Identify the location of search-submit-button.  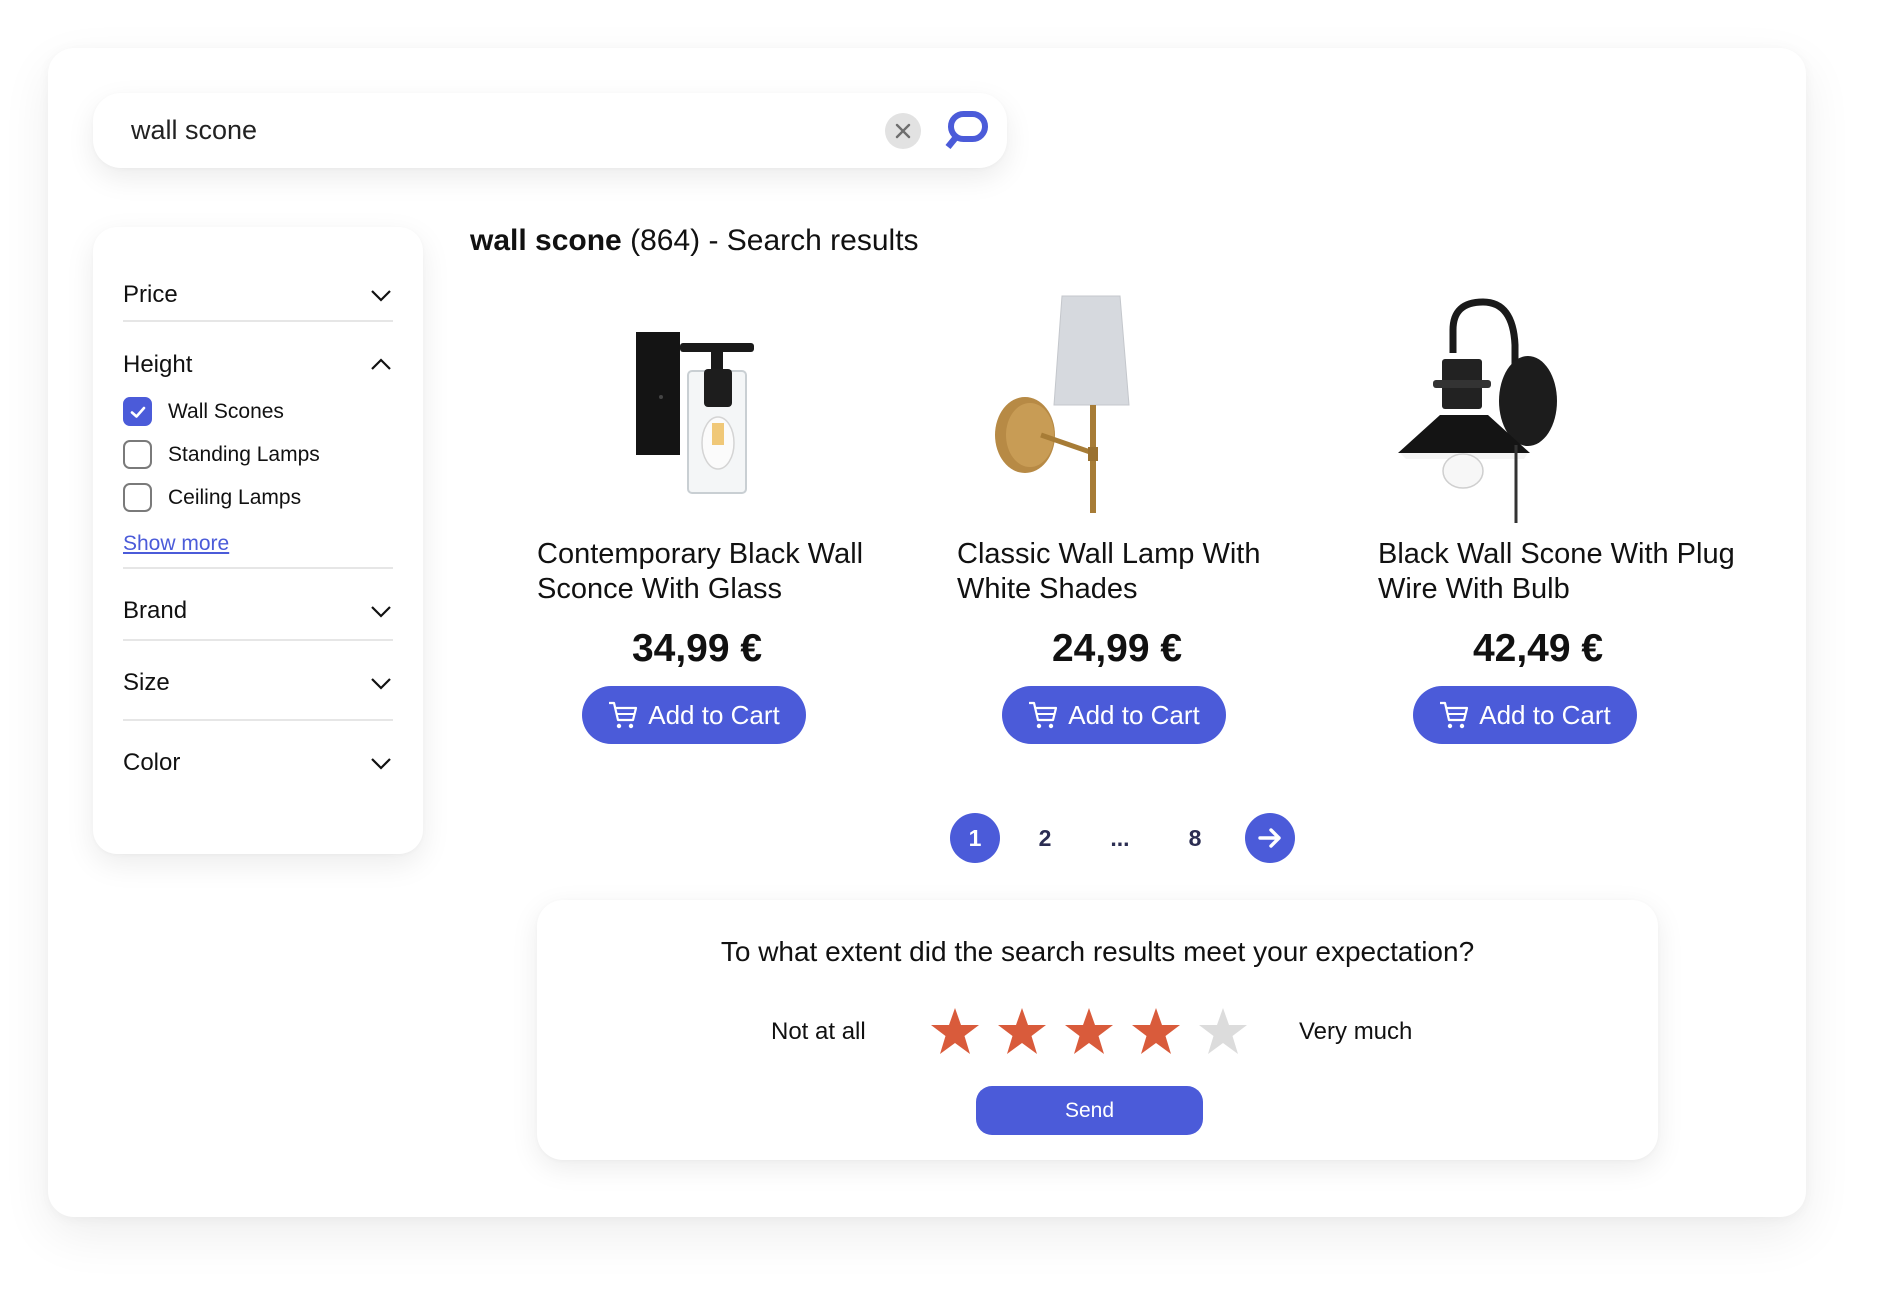
(966, 131).